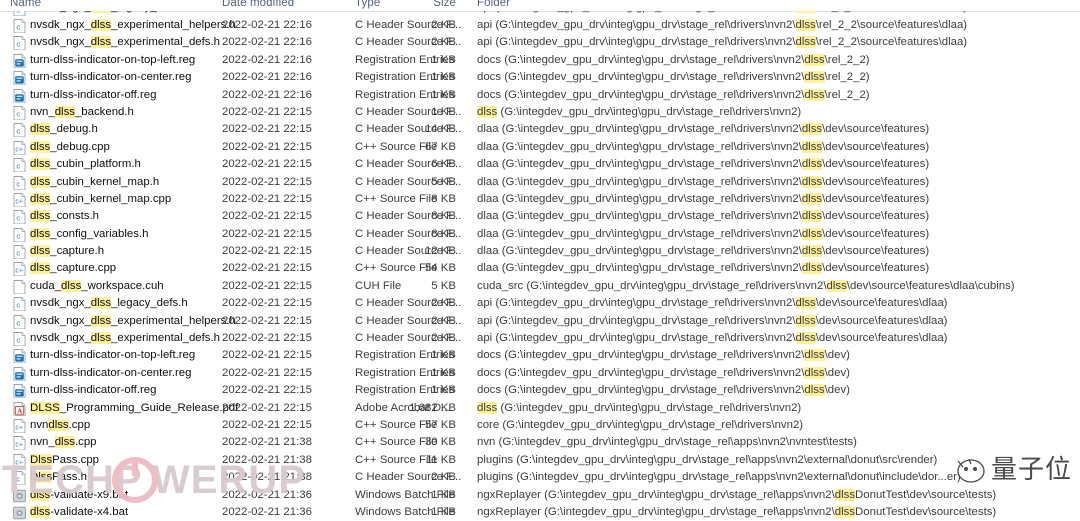 The image size is (1080, 521). What do you see at coordinates (89, 234) in the screenshot?
I see `file-name-cell: dlss_config_variables.h` at bounding box center [89, 234].